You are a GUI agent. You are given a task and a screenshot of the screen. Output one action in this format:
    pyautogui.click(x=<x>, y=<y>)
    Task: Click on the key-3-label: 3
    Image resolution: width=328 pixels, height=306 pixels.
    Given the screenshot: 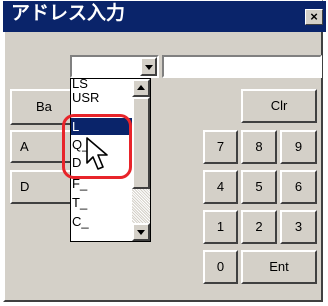 What is the action you would take?
    pyautogui.click(x=298, y=226)
    